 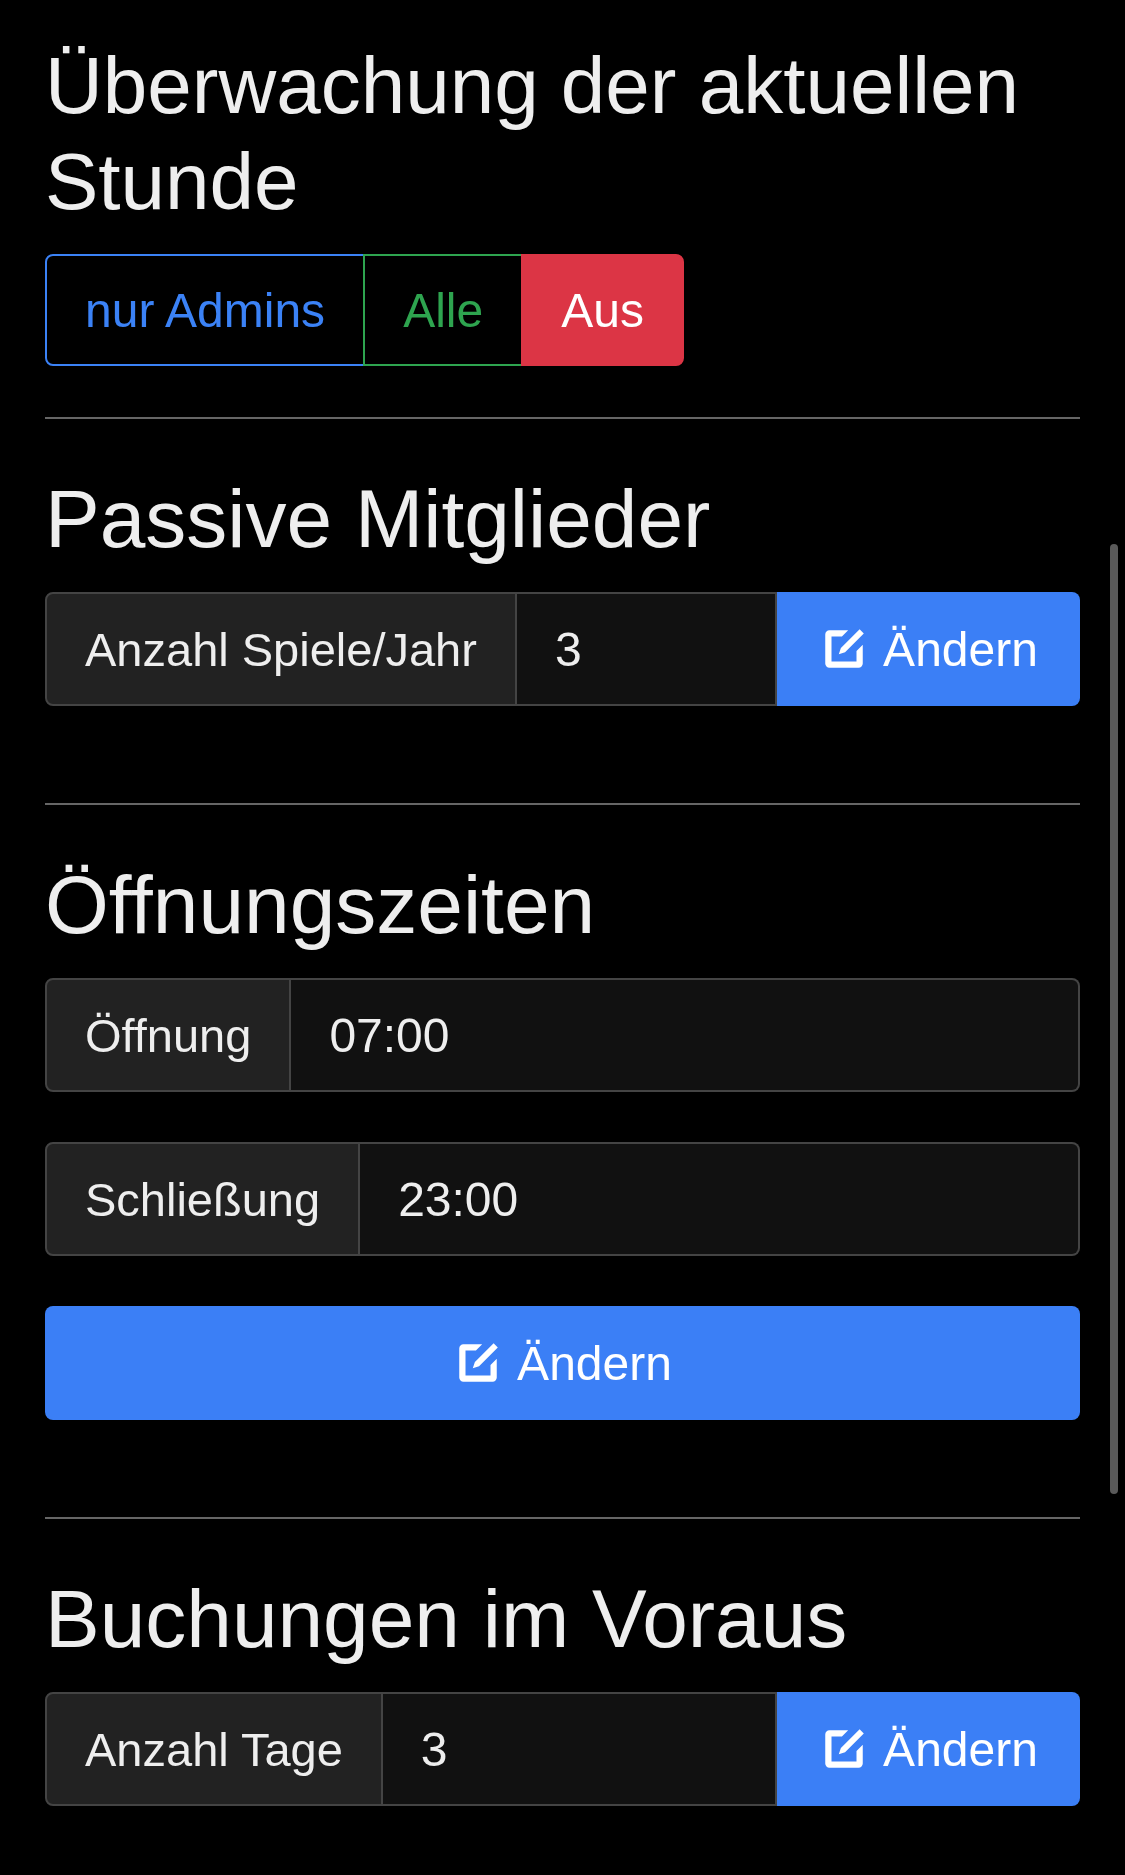 I want to click on section-heading: Überwachung der aktuellen Stunde, so click(x=532, y=134).